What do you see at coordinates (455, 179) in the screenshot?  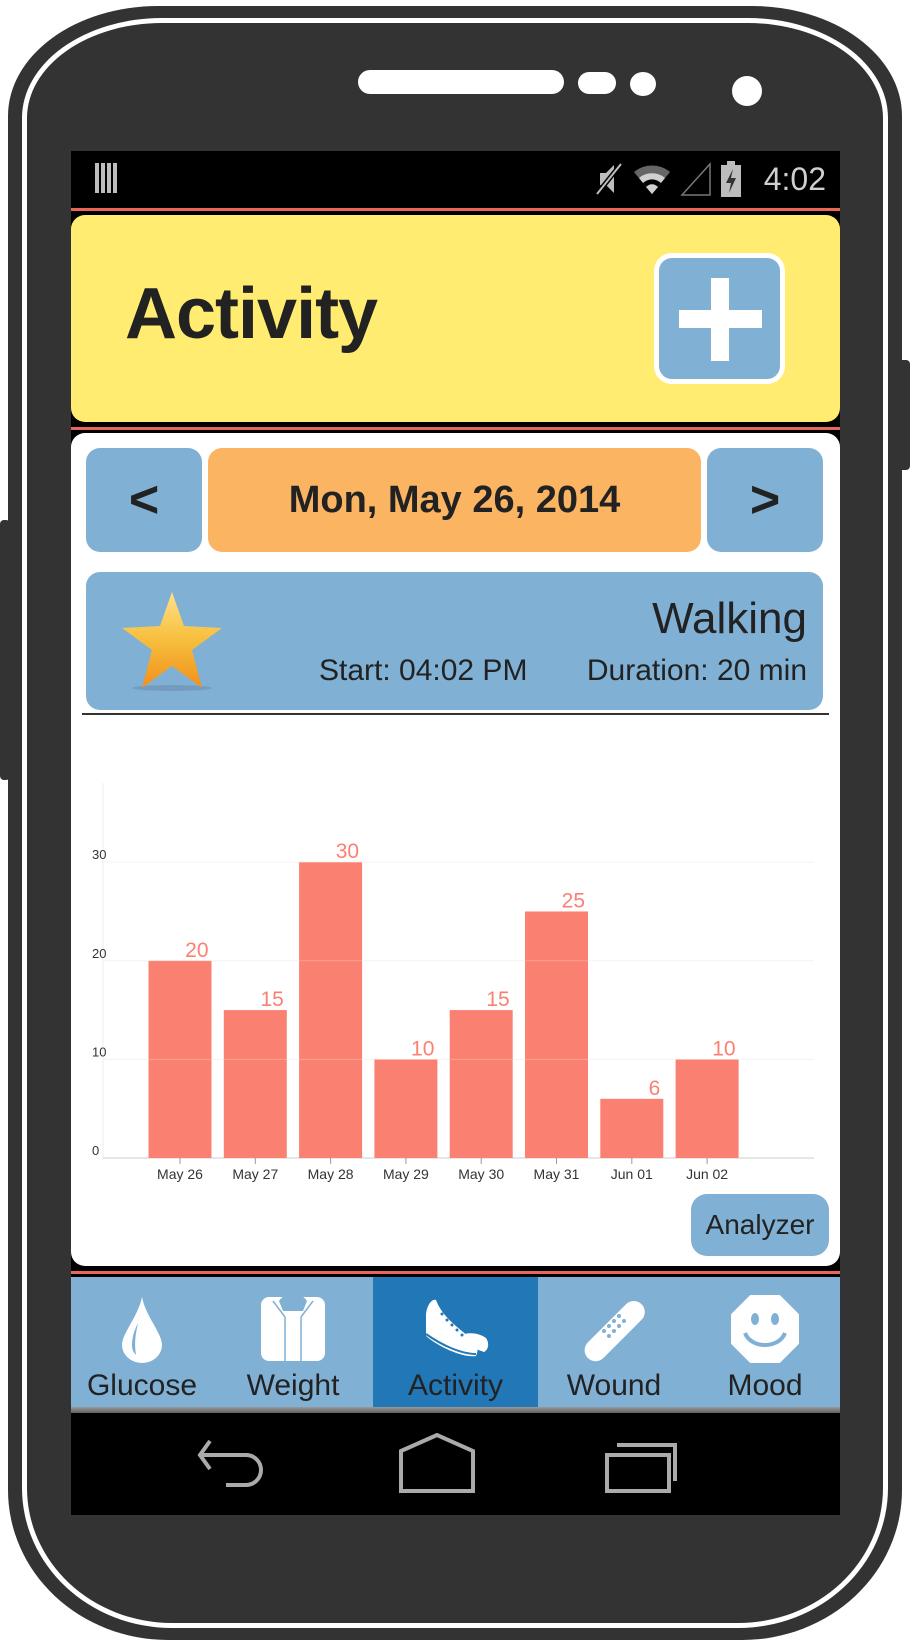 I see `status-bar: 4:02` at bounding box center [455, 179].